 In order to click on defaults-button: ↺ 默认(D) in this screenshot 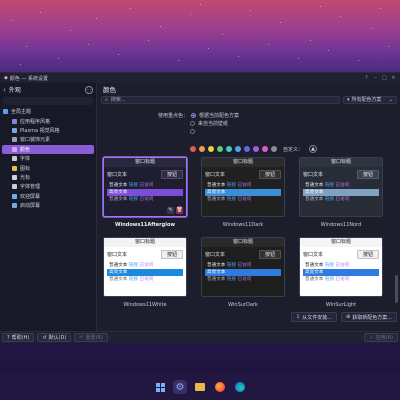, I will do `click(54, 337)`.